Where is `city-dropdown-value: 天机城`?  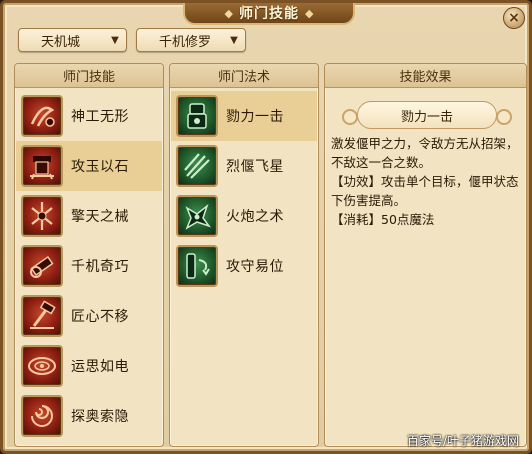
city-dropdown-value: 天机城 is located at coordinates (61, 42).